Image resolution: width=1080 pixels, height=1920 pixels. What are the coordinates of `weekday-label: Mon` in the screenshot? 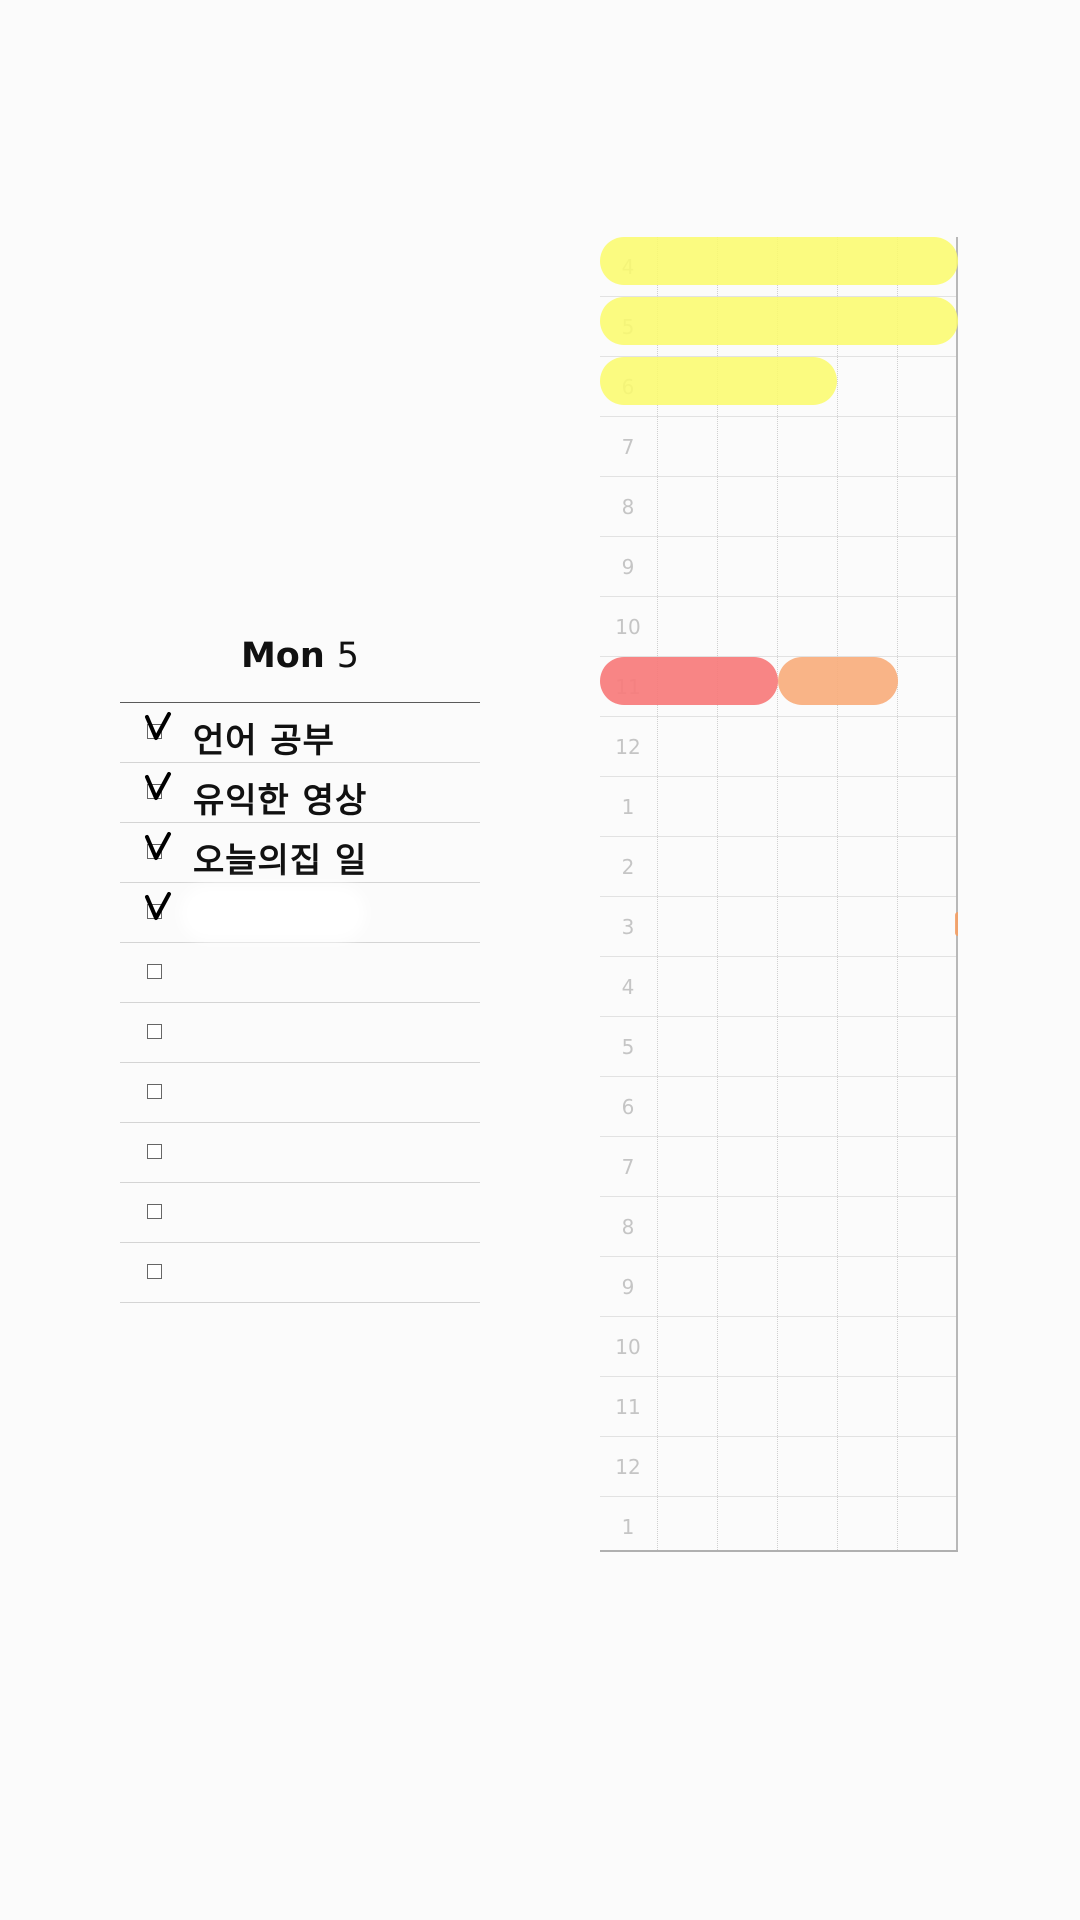 It's located at (282, 656).